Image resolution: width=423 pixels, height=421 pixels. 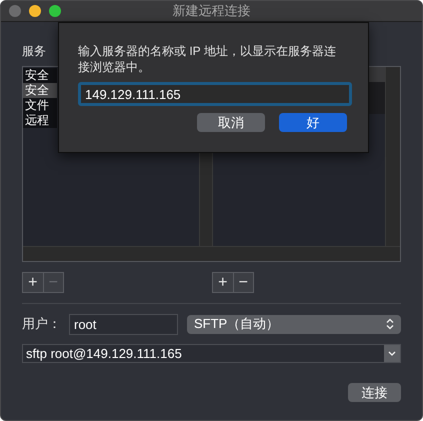 I want to click on user-field: root, so click(x=123, y=324).